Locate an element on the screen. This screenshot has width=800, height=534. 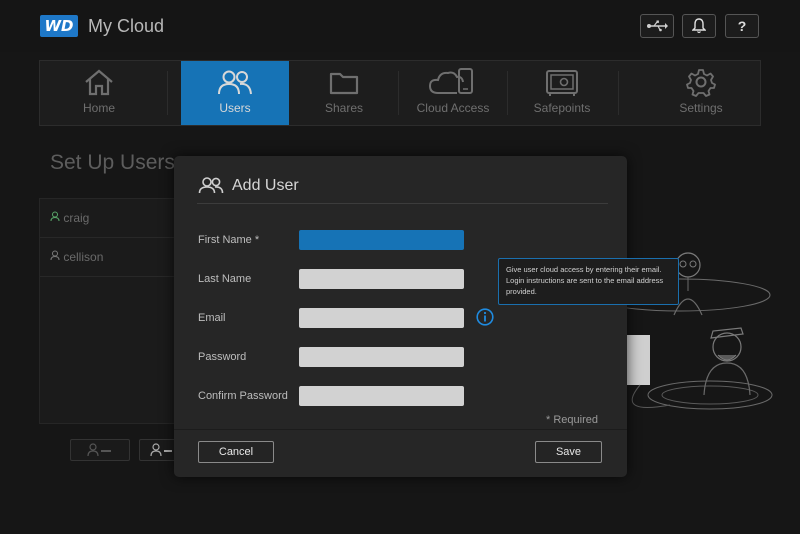
remove-user-icon is located at coordinates (99, 450).